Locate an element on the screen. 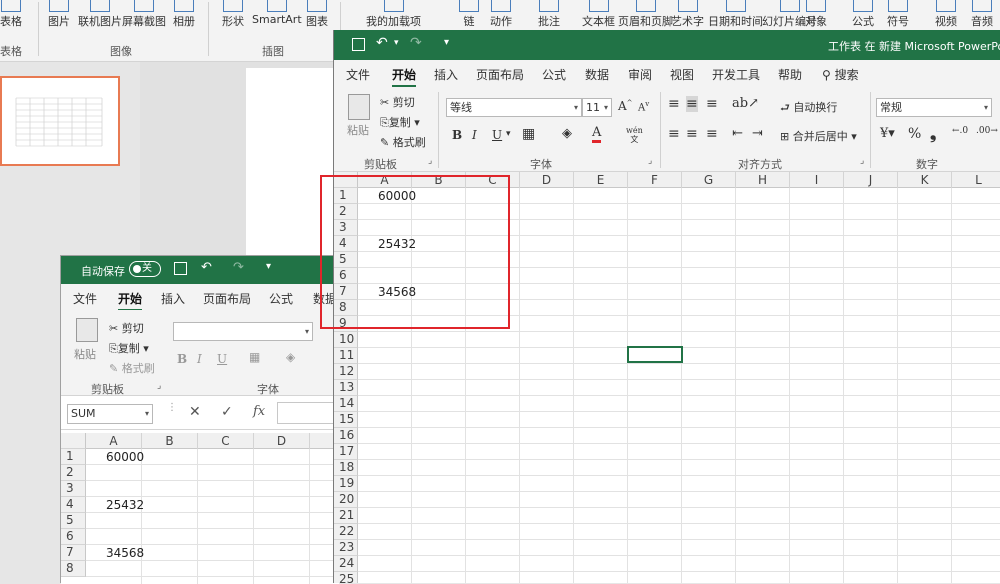  font-color-icon: A is located at coordinates (597, 134).